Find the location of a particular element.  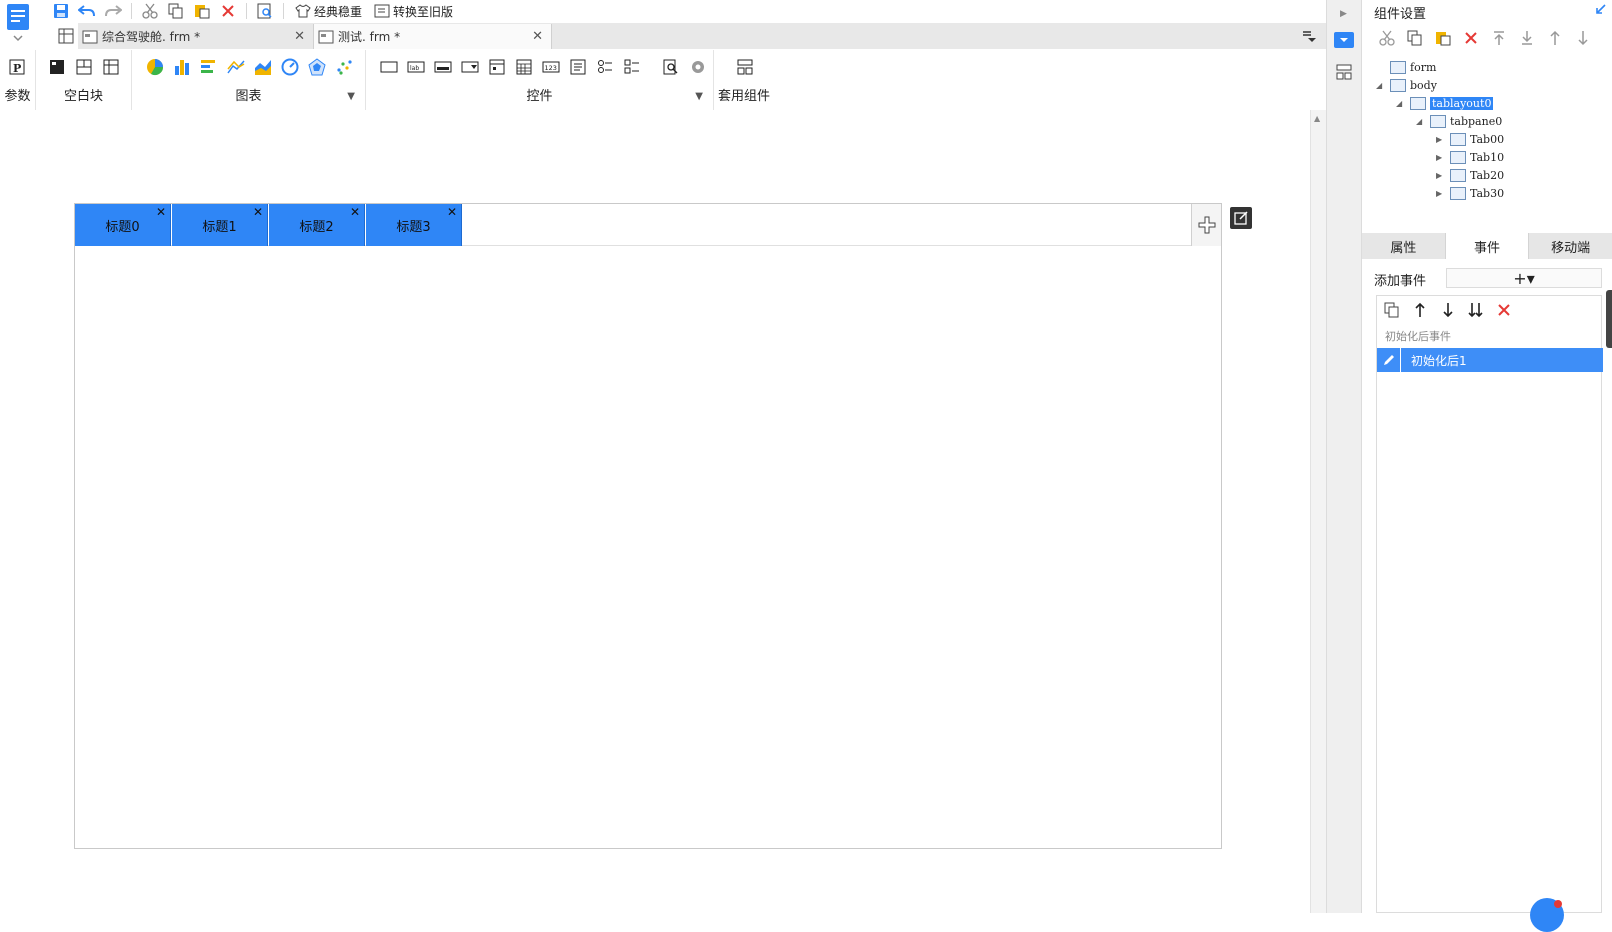

text-box-icon is located at coordinates (388, 66).